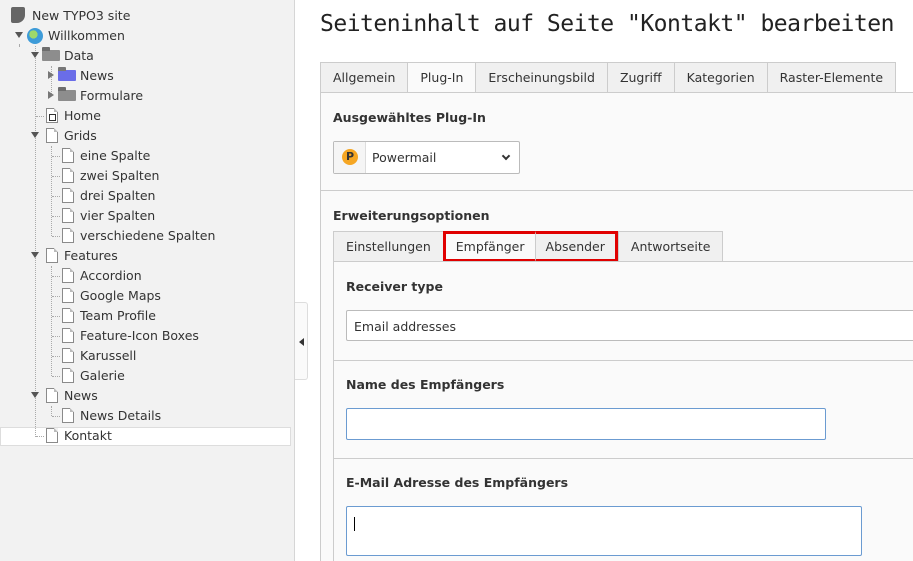 Image resolution: width=913 pixels, height=561 pixels. I want to click on tab-allgemein: Allgemein, so click(364, 77).